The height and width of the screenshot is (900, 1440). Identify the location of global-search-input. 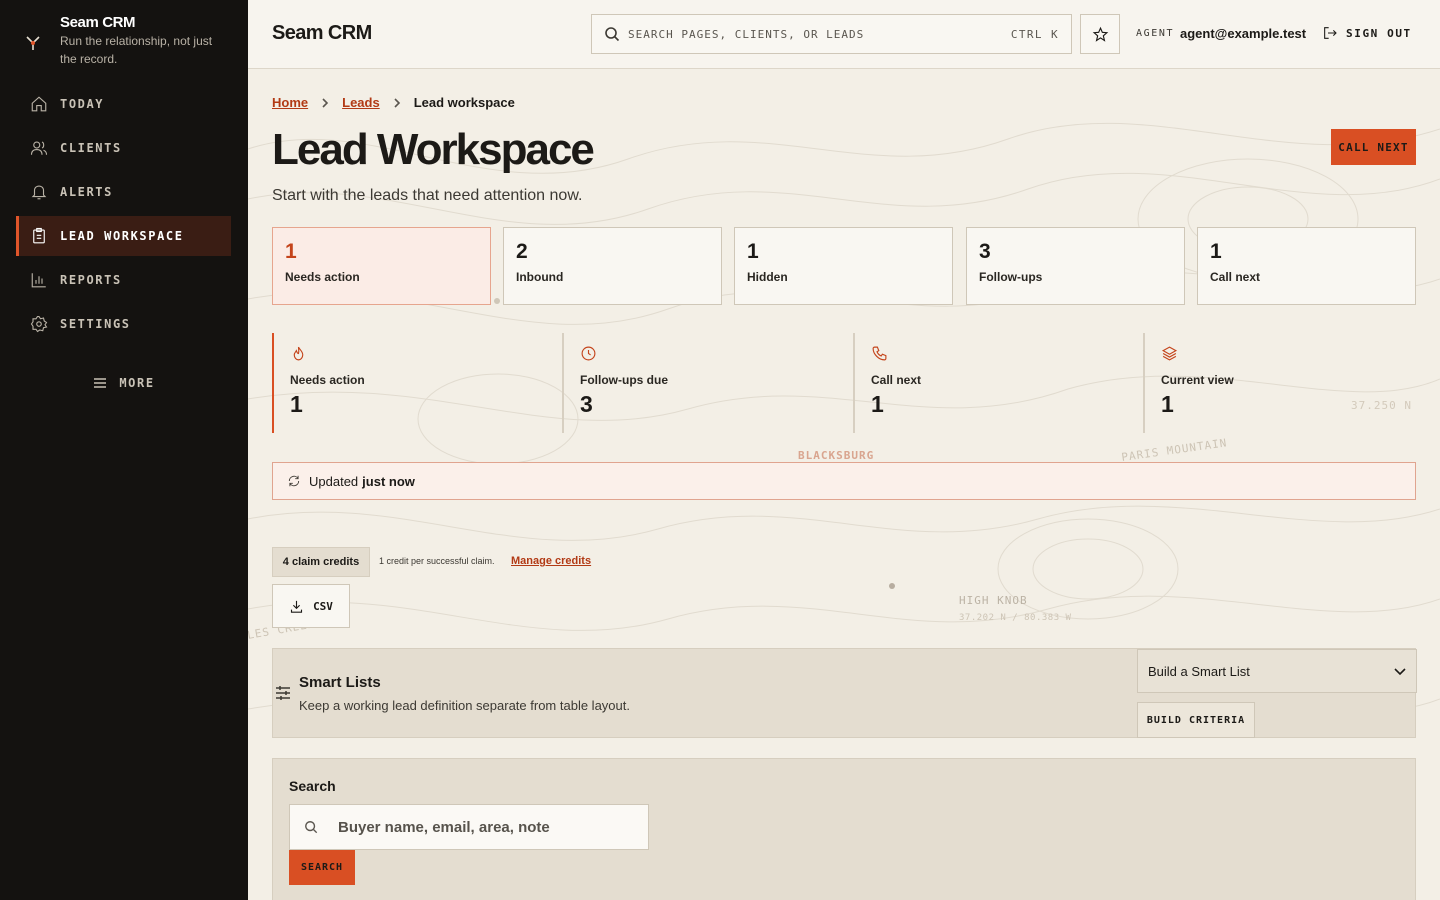
(819, 34).